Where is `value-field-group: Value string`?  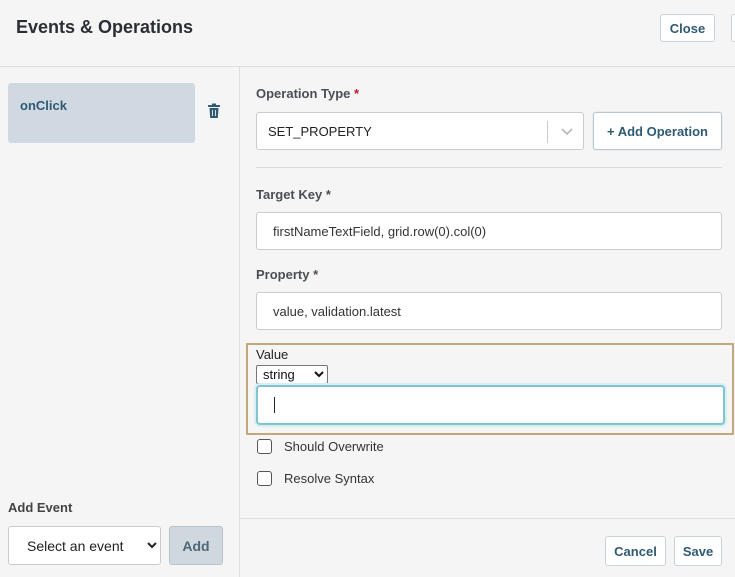
value-field-group: Value string is located at coordinates (490, 389).